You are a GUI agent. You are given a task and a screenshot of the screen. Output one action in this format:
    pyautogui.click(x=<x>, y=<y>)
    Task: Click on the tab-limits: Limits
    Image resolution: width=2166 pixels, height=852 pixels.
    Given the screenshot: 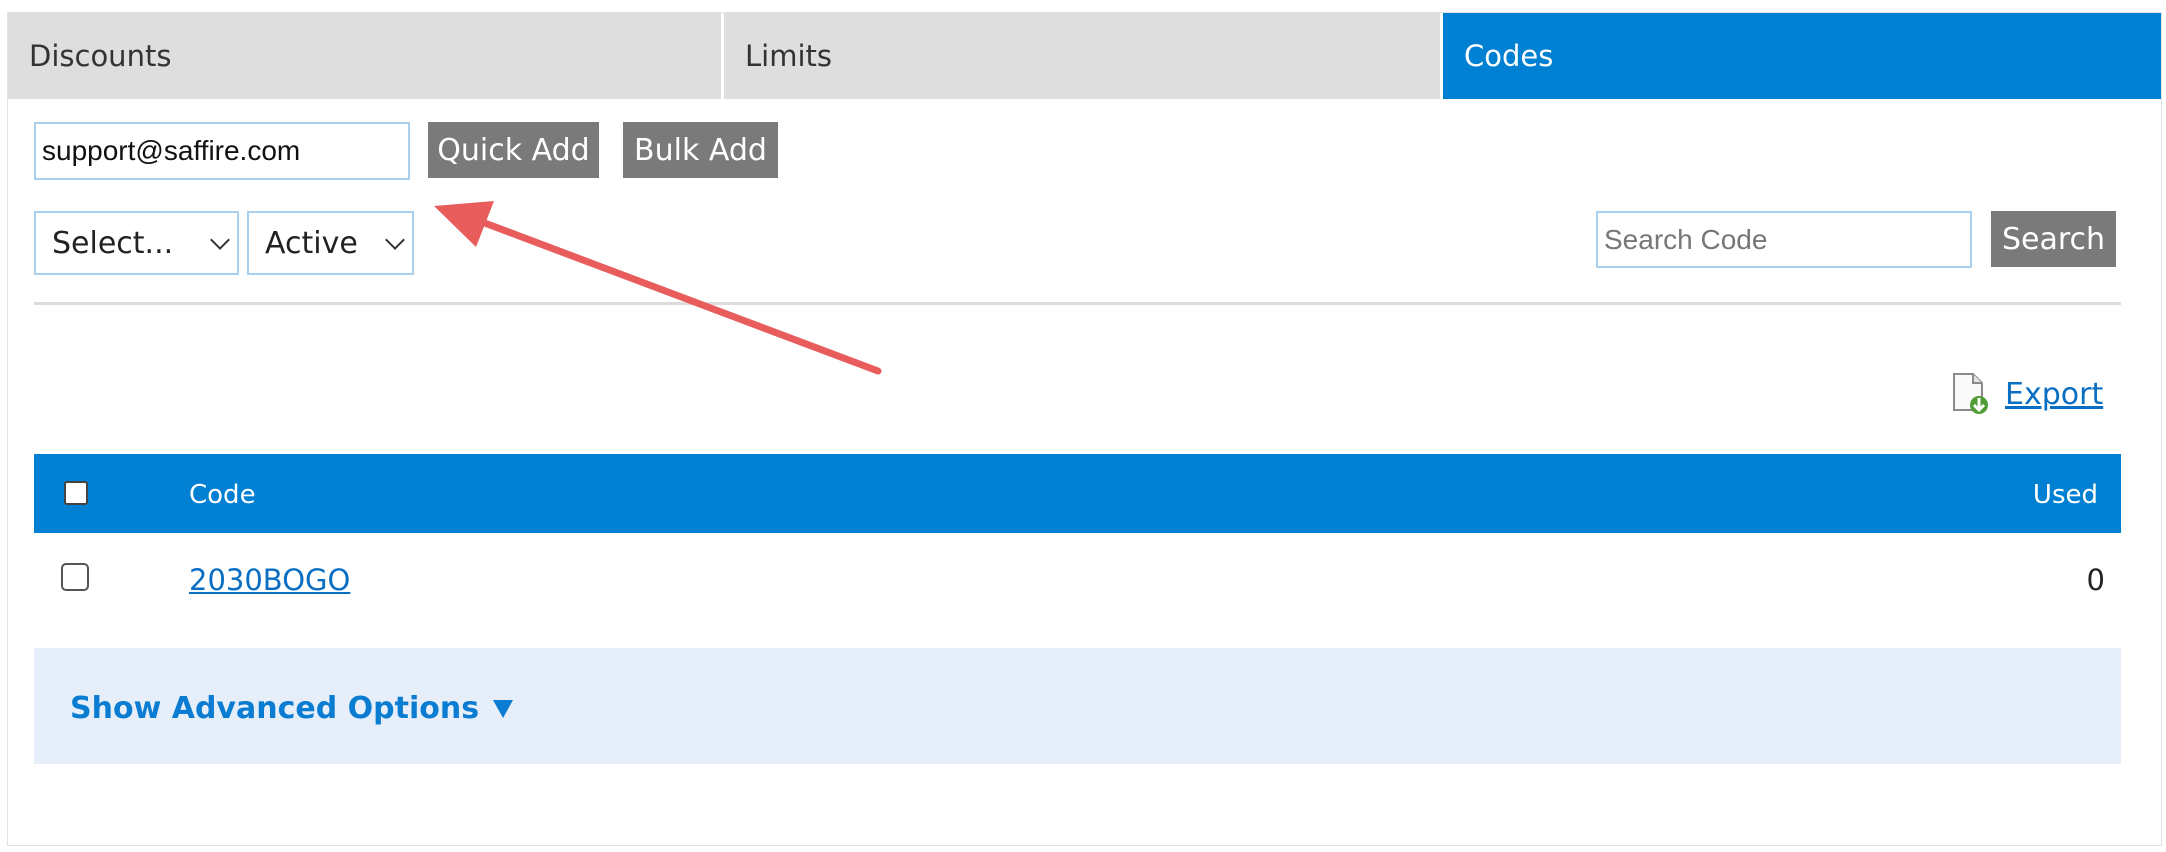 What is the action you would take?
    pyautogui.click(x=1083, y=56)
    